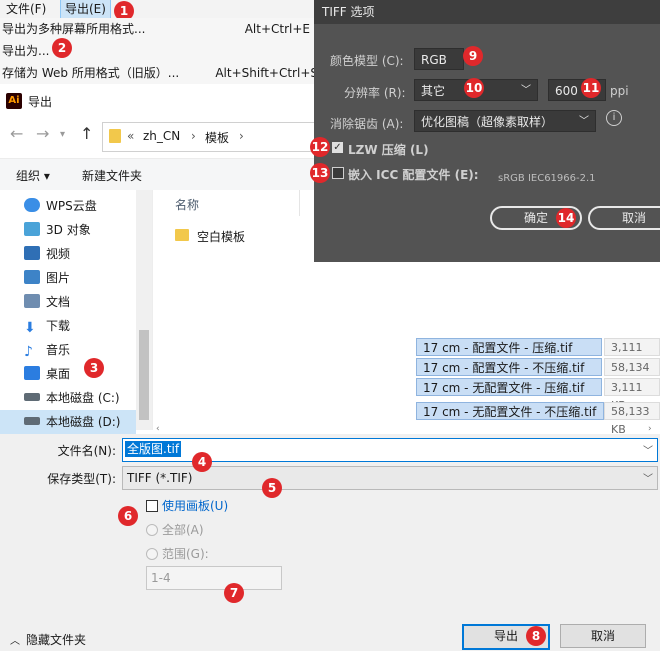 Image resolution: width=660 pixels, height=651 pixels. Describe the element at coordinates (81, 479) in the screenshot. I see `save-type-label: 保存类型(T):` at that location.